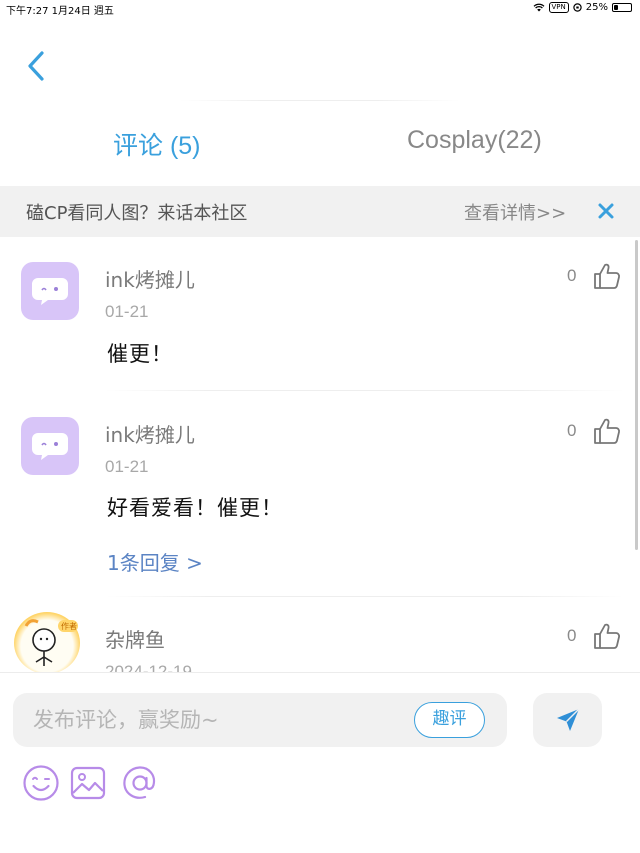  Describe the element at coordinates (41, 783) in the screenshot. I see `emoji-icon` at that location.